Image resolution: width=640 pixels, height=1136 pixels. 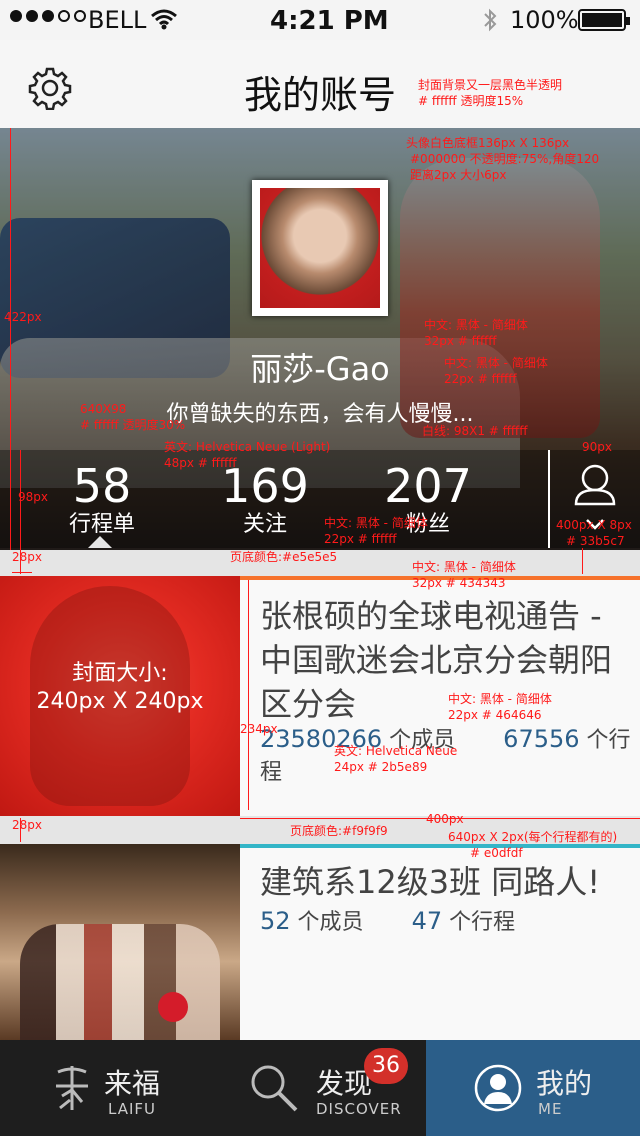 What do you see at coordinates (33, 497) in the screenshot?
I see `annotation: 98px` at bounding box center [33, 497].